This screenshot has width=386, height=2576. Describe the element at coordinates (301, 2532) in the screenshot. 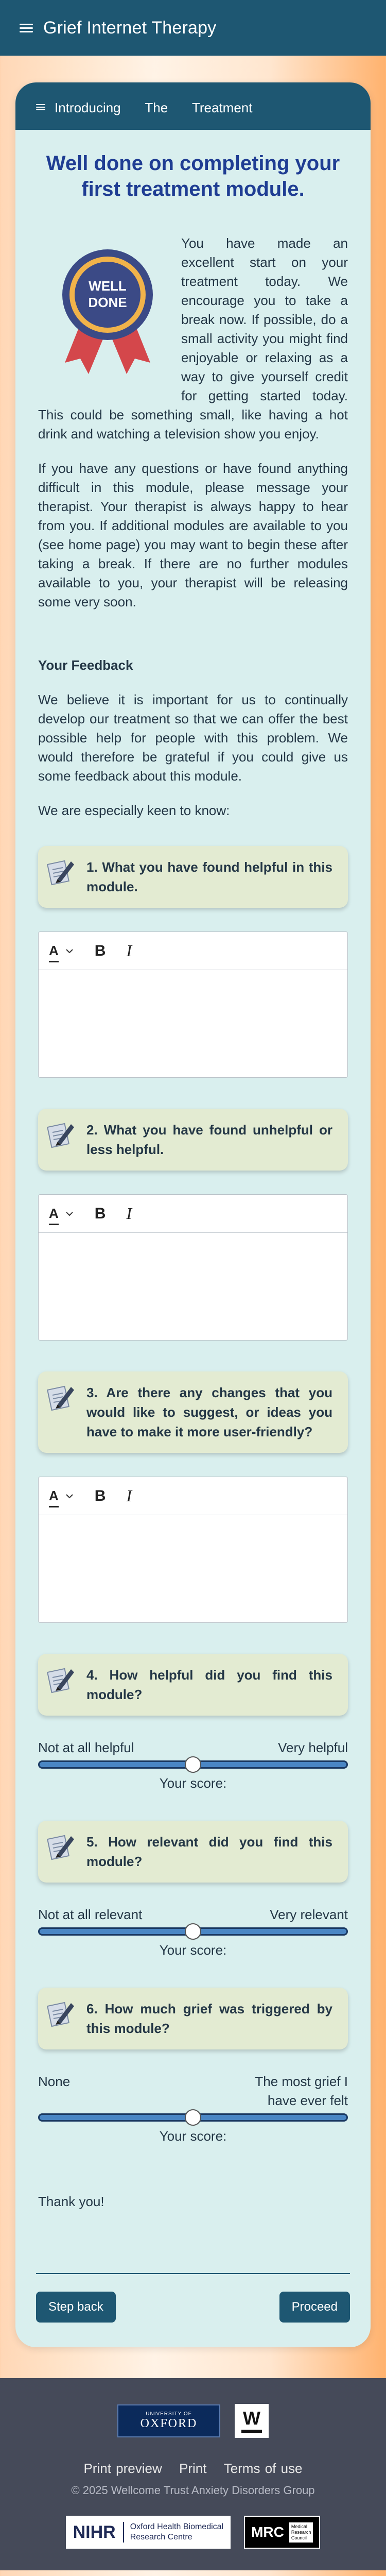

I see `mrc-logo-line2: Research` at that location.